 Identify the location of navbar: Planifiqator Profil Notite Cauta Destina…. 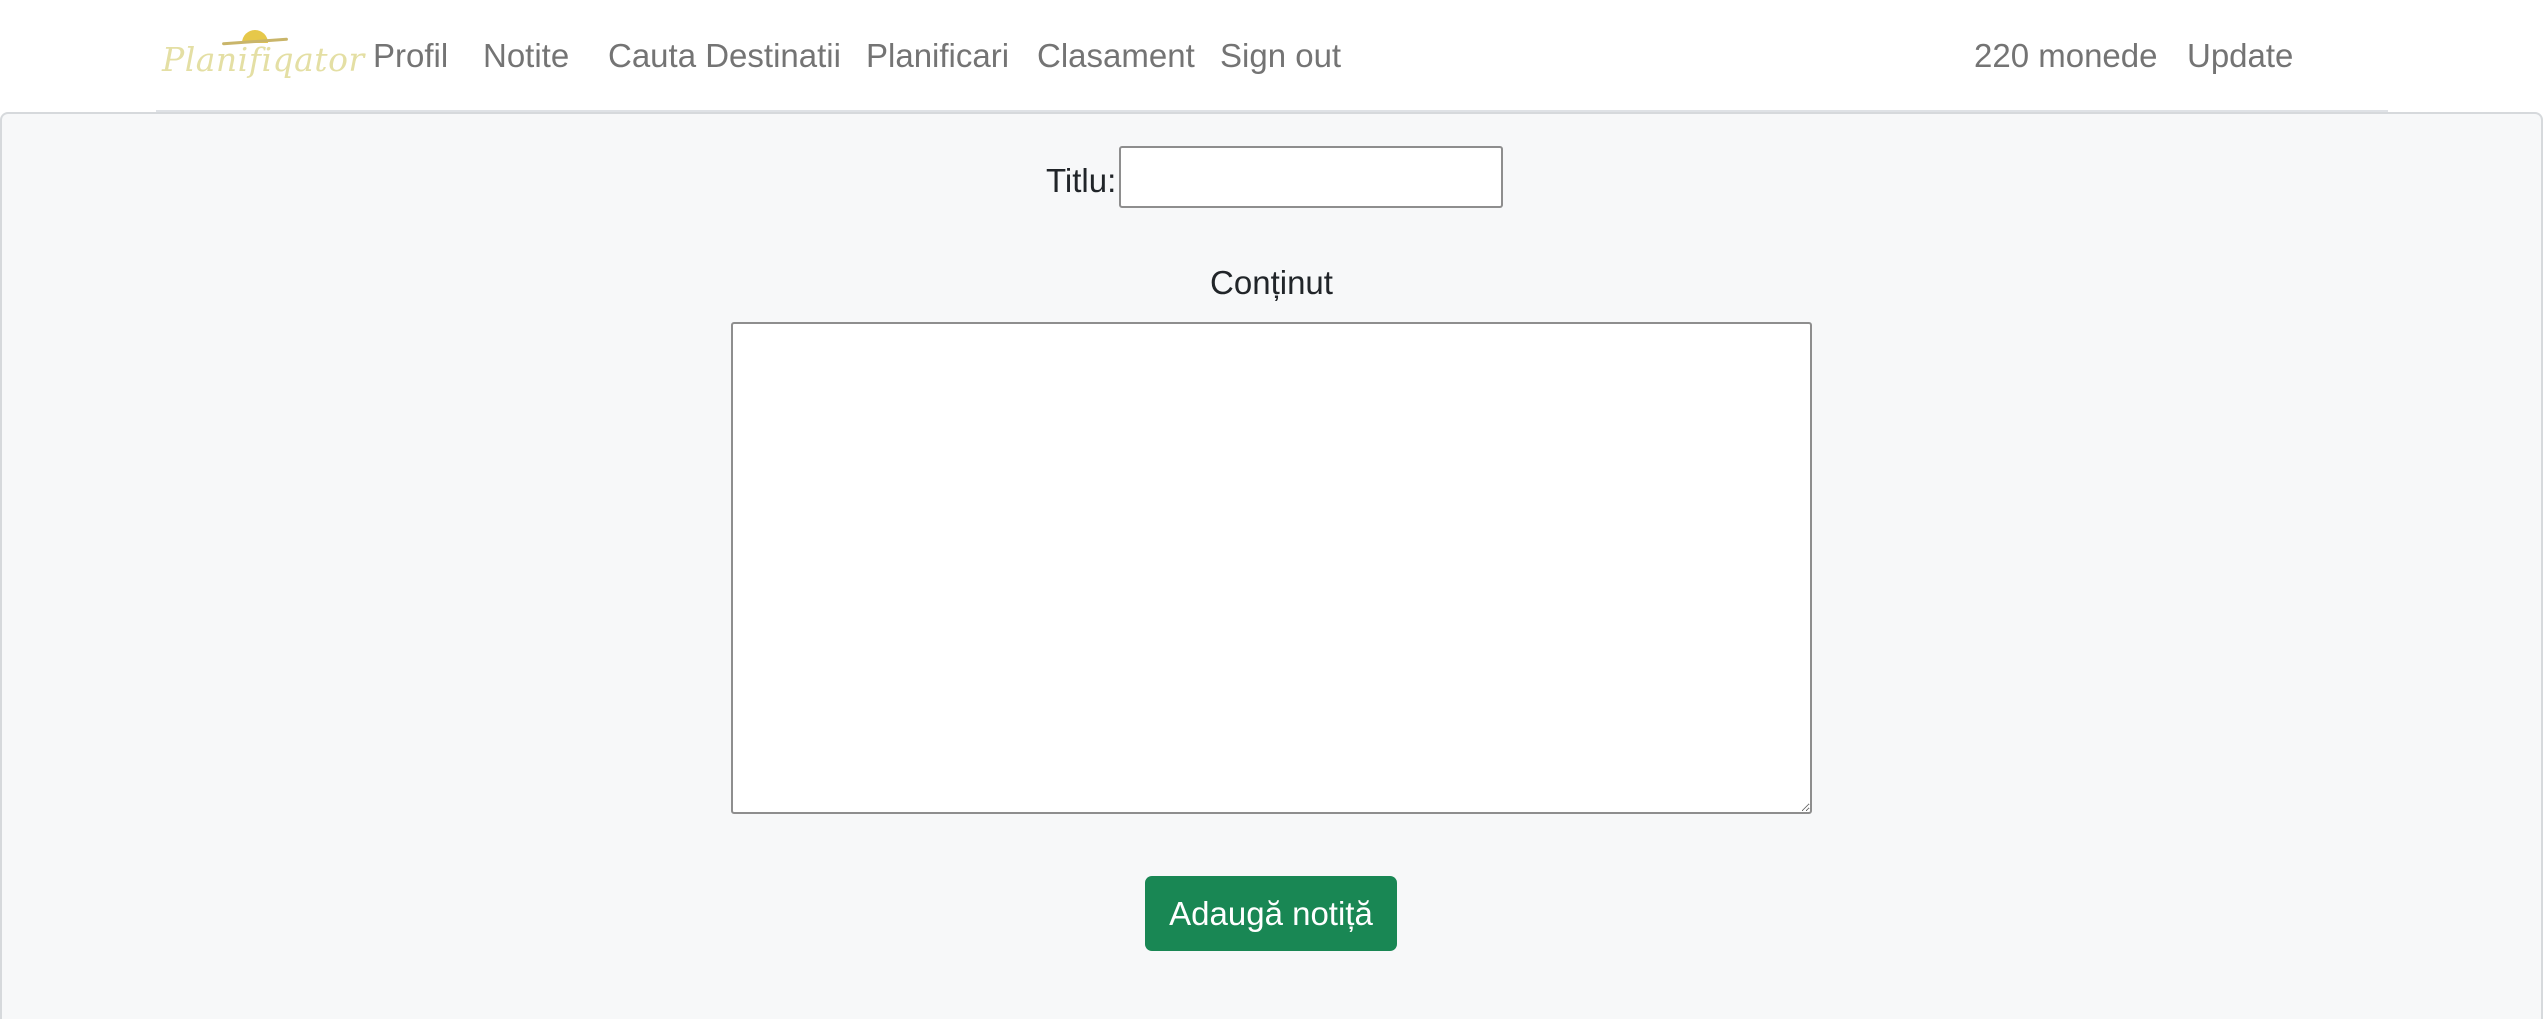
(1272, 56).